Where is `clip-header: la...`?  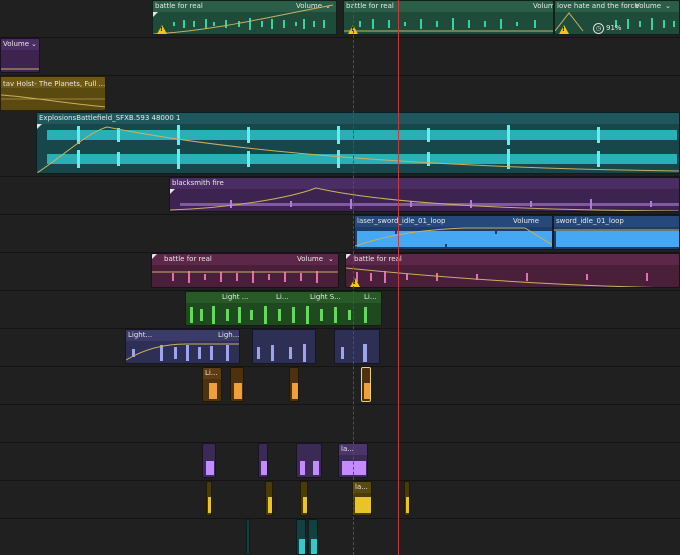
clip-header: la... is located at coordinates (362, 487).